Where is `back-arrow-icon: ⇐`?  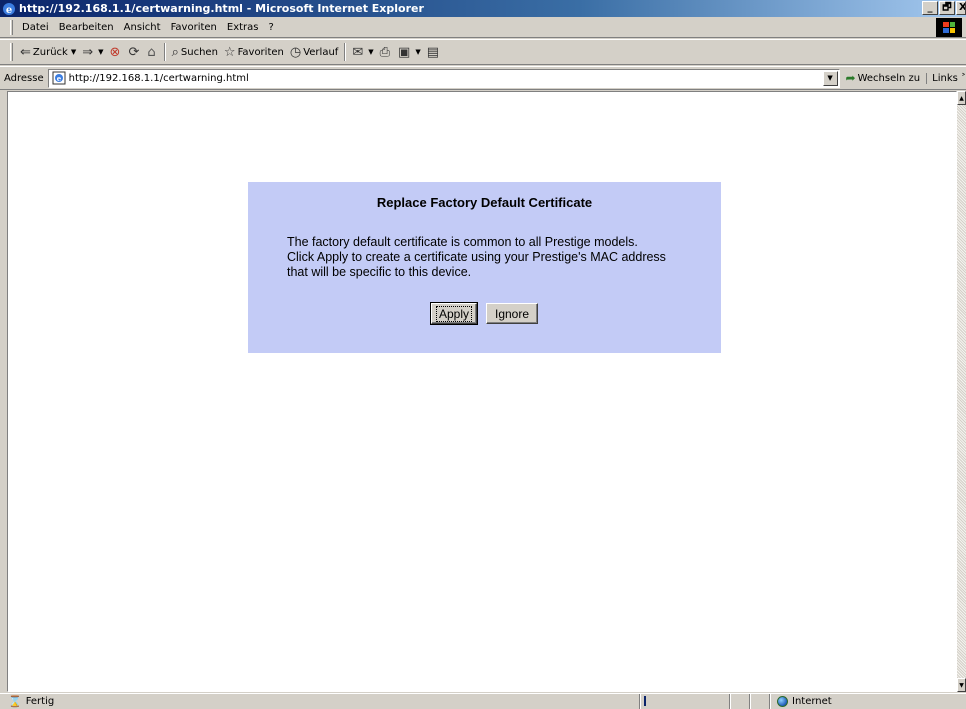 back-arrow-icon: ⇐ is located at coordinates (25, 52).